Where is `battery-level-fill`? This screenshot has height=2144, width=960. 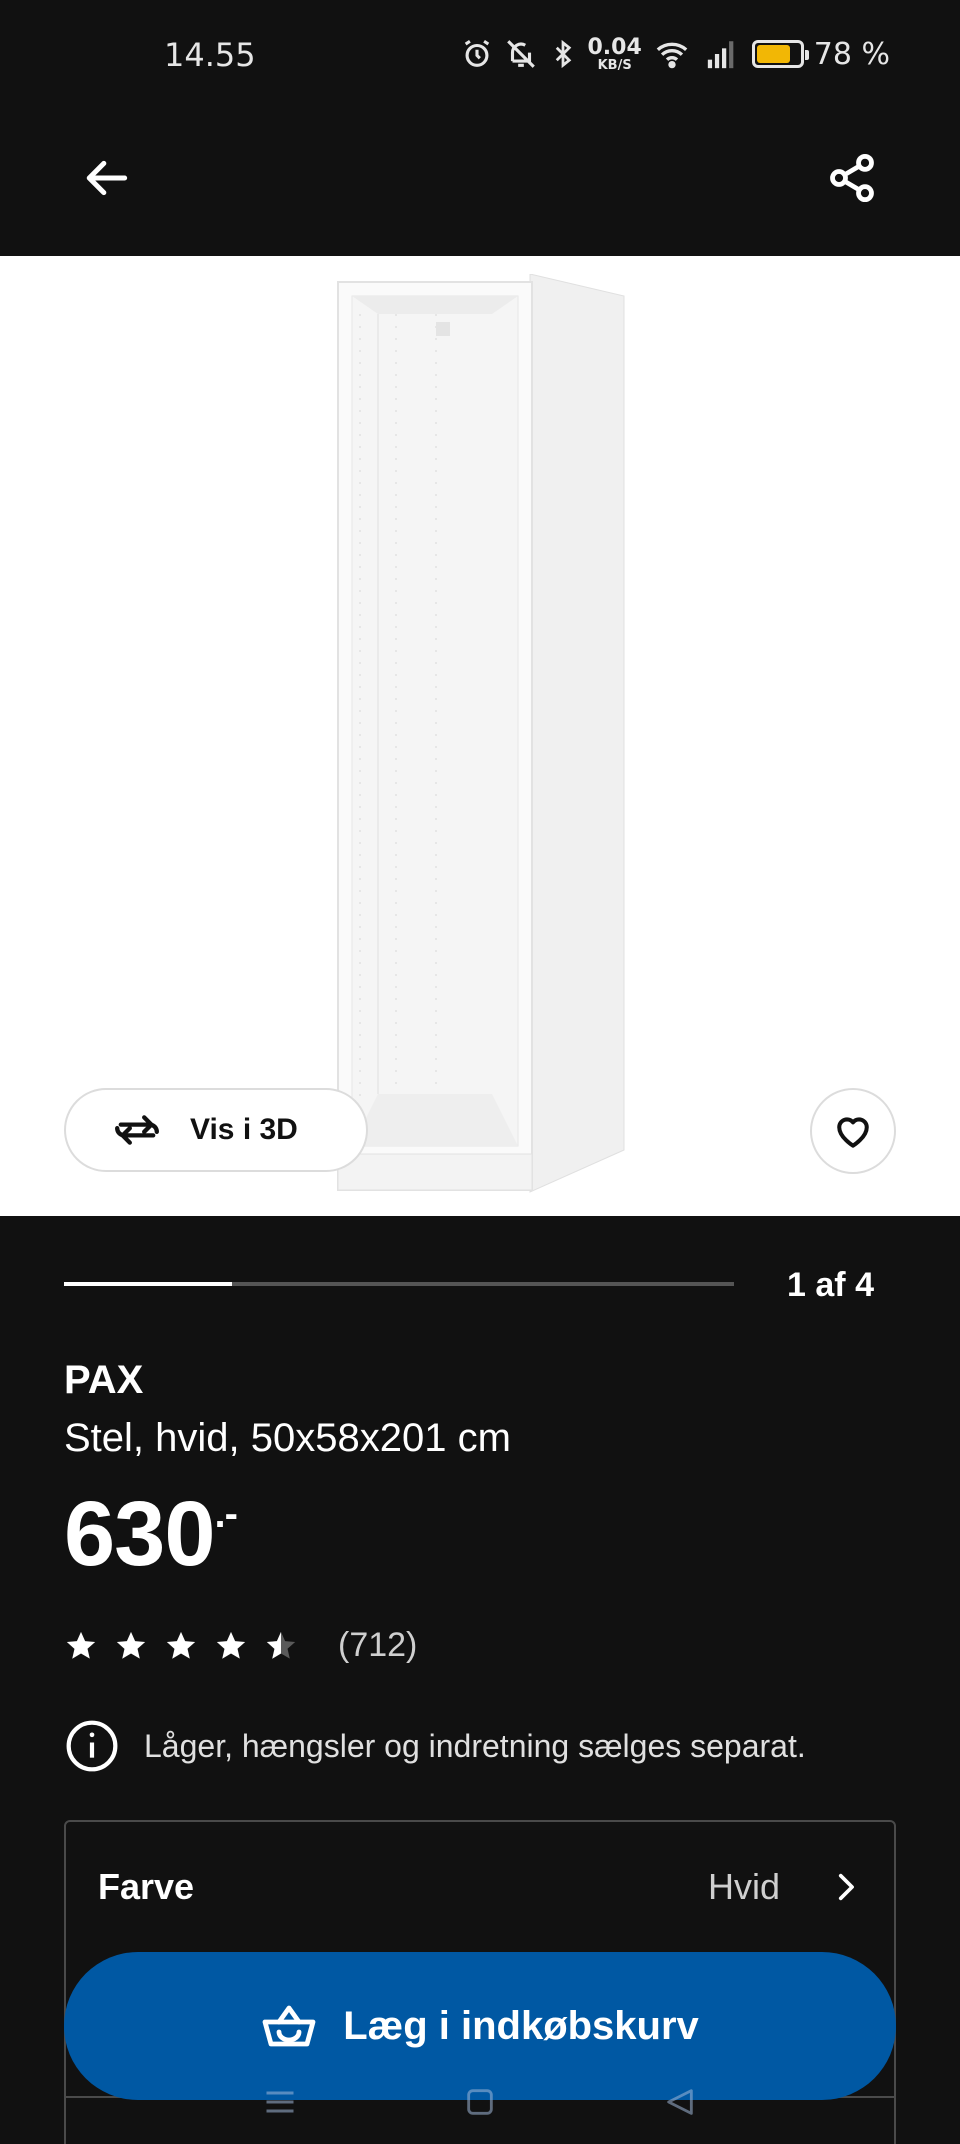 battery-level-fill is located at coordinates (773, 54).